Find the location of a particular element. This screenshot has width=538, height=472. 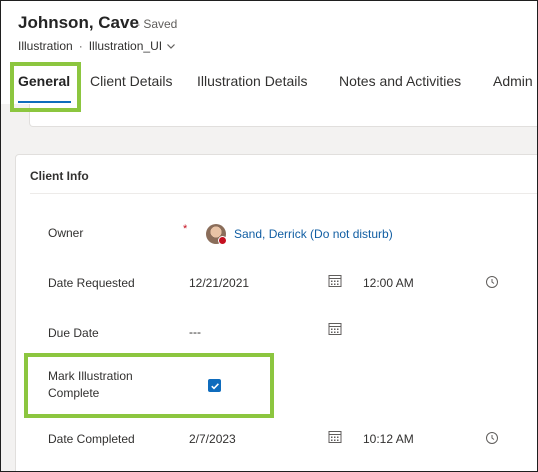

chevron-down-icon is located at coordinates (171, 46).